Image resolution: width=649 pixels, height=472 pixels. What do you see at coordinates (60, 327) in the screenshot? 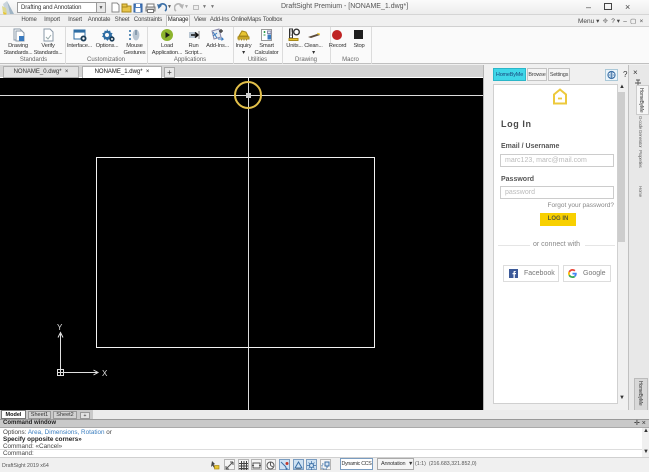
I see `svg-text: Y` at bounding box center [60, 327].